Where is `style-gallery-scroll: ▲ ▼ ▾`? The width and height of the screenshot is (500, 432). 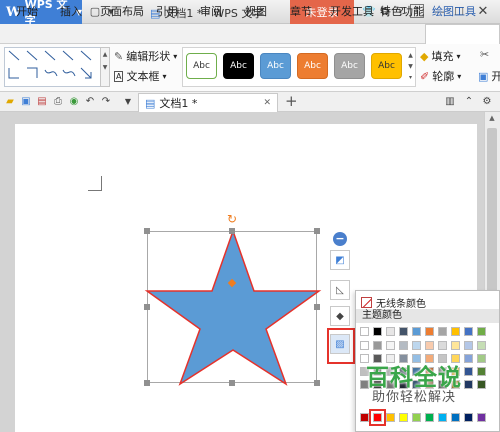
style-gallery-scroll: ▲ ▼ ▾ is located at coordinates (410, 67).